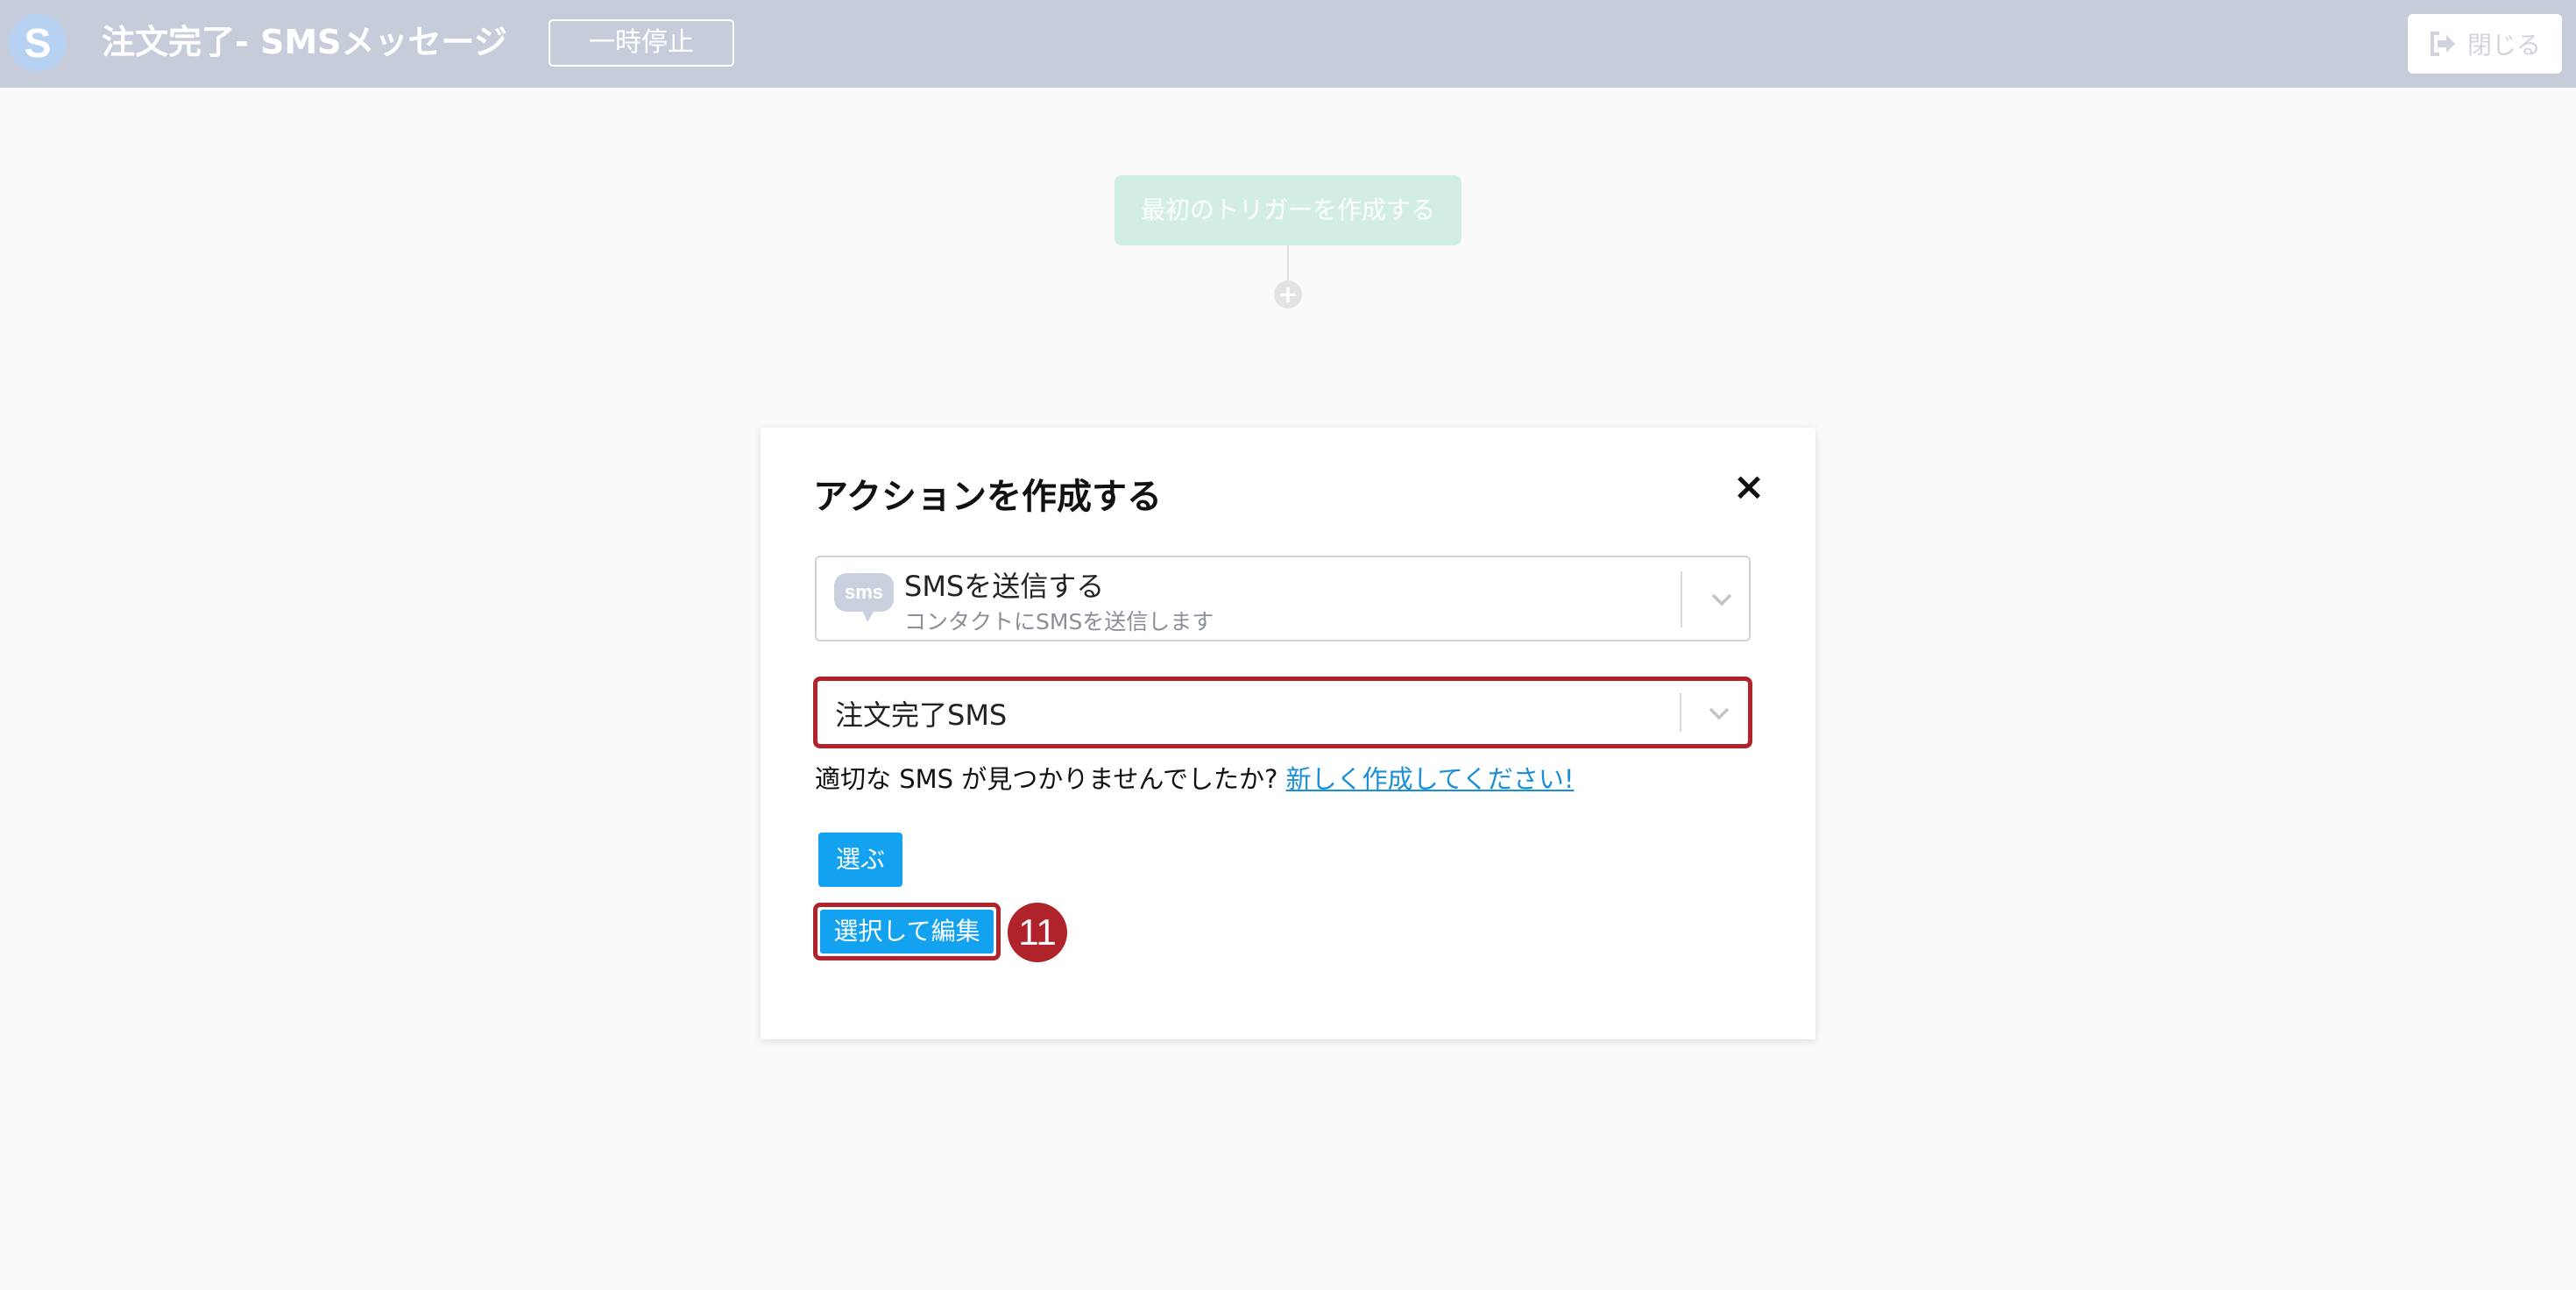  I want to click on sms-bubble-icon: sms, so click(864, 598).